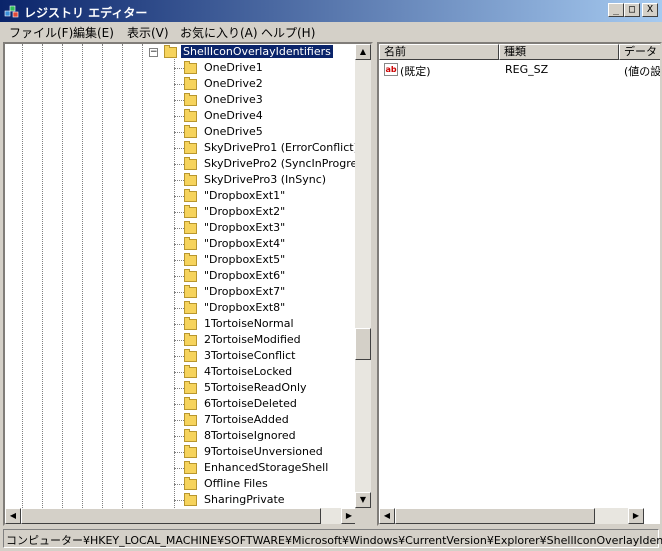 The image size is (662, 551). What do you see at coordinates (181, 340) in the screenshot?
I see `tree-item: 2TortoiseModified` at bounding box center [181, 340].